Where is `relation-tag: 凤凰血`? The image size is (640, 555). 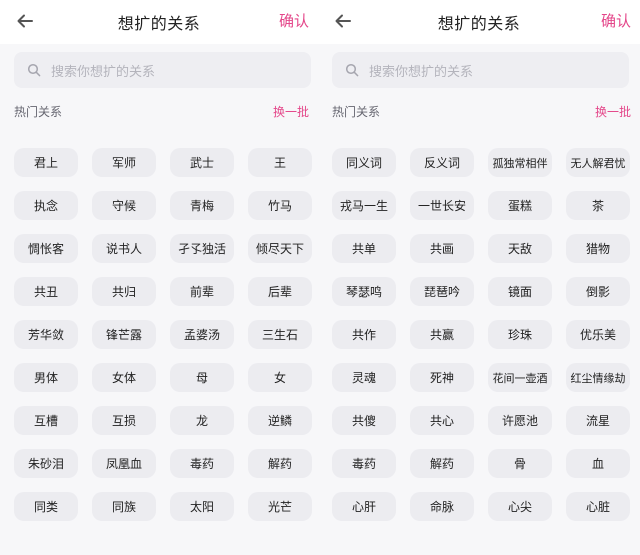
relation-tag: 凤凰血 is located at coordinates (124, 463).